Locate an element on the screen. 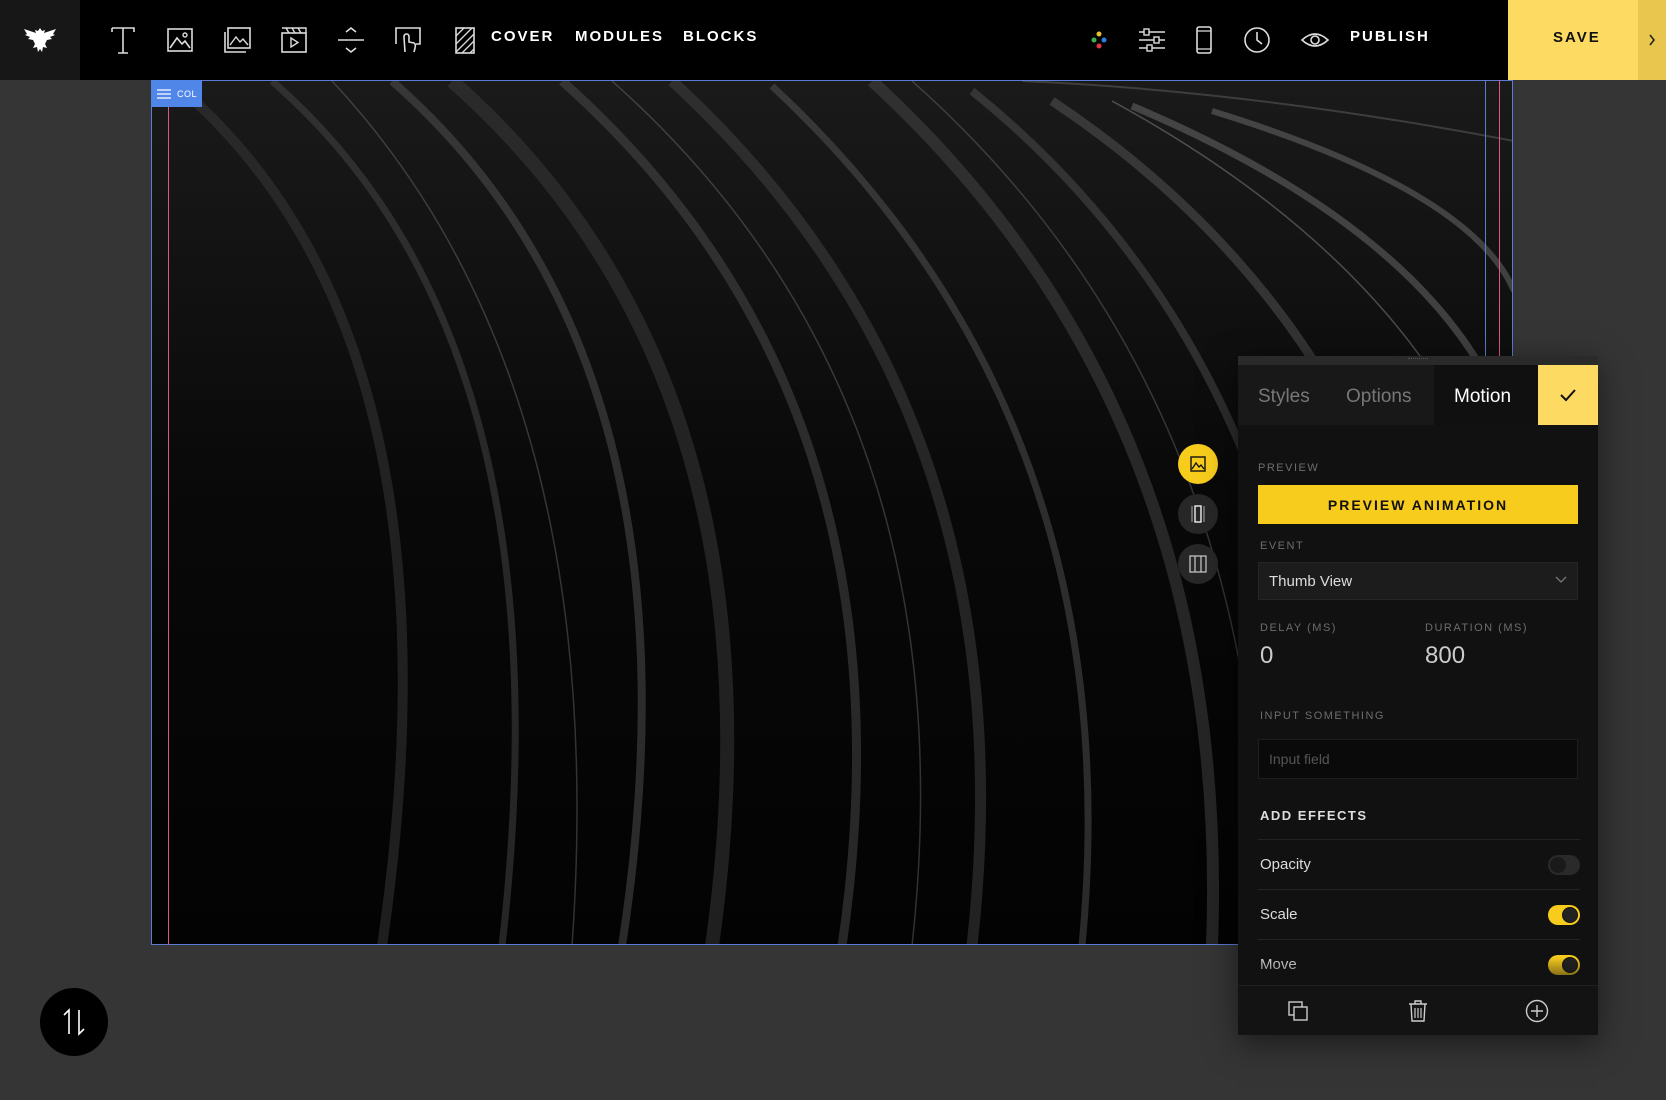 This screenshot has width=1666, height=1100. chevron-right-icon is located at coordinates (1652, 40).